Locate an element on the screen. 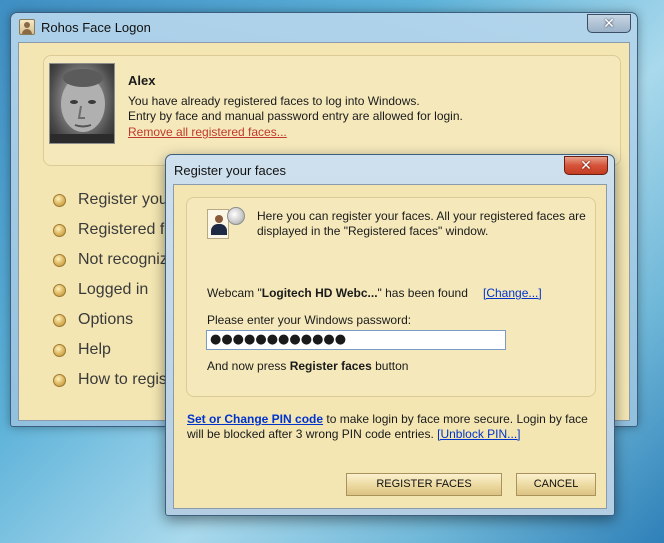 The height and width of the screenshot is (543, 664). nav-item-label: Logged in is located at coordinates (113, 289).